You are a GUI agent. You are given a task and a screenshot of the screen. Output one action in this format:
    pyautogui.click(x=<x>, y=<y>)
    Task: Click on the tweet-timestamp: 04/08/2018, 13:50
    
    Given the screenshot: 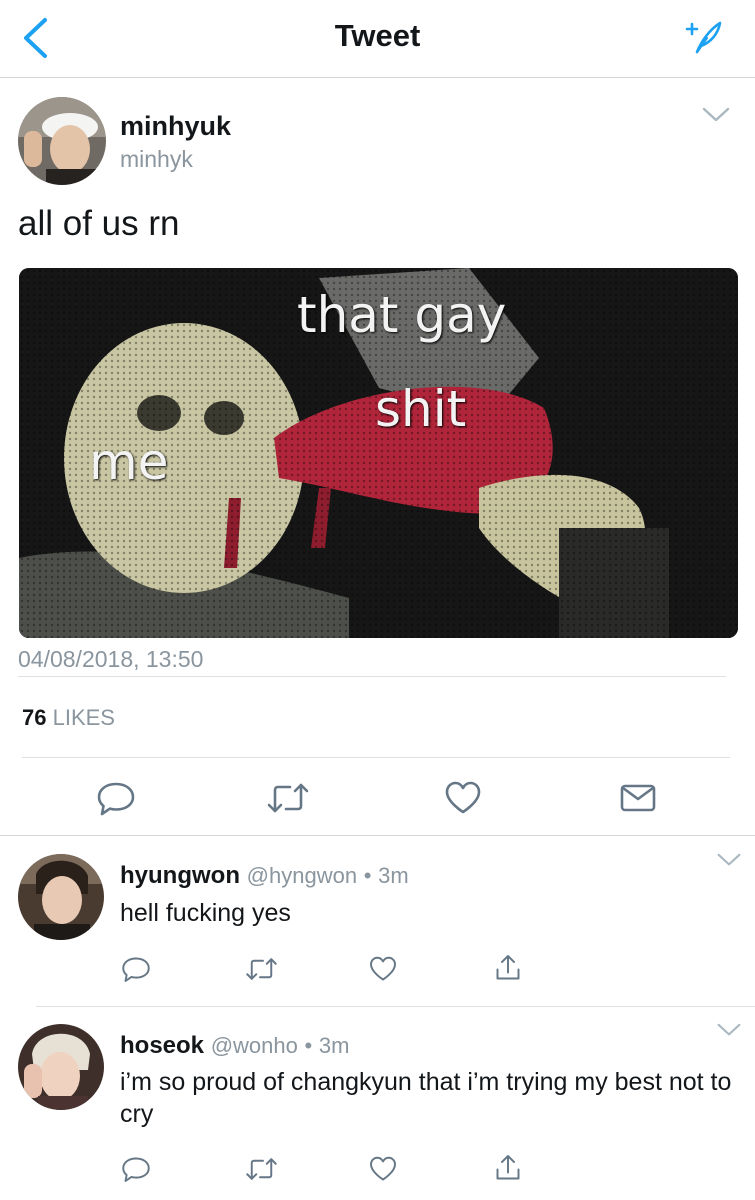 What is the action you would take?
    pyautogui.click(x=111, y=659)
    